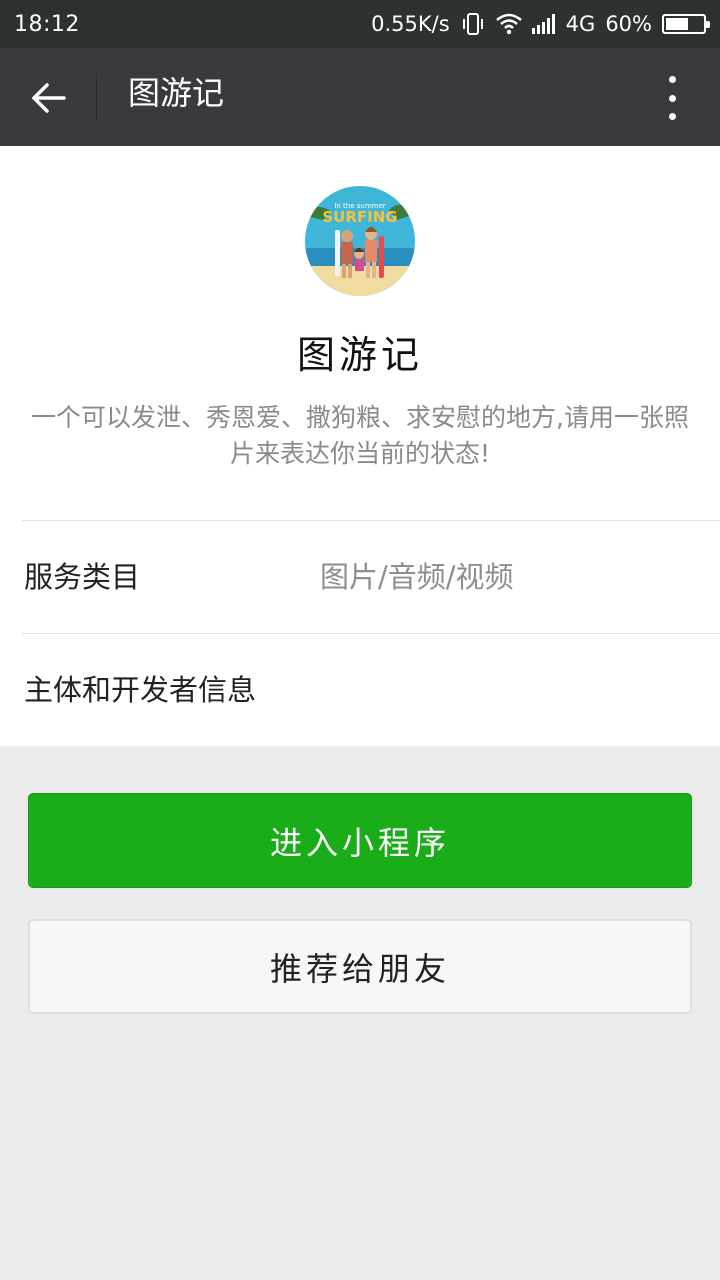 Image resolution: width=720 pixels, height=1280 pixels. I want to click on status-time: 18:12, so click(47, 24).